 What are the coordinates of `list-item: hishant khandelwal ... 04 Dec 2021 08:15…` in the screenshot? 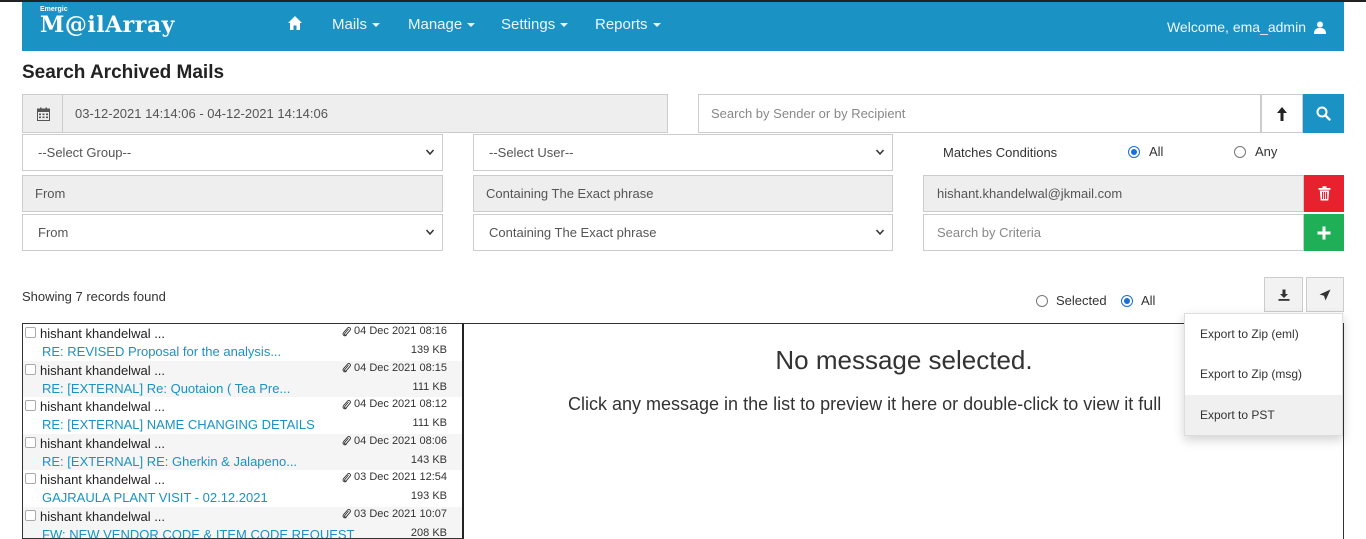 It's located at (242, 378).